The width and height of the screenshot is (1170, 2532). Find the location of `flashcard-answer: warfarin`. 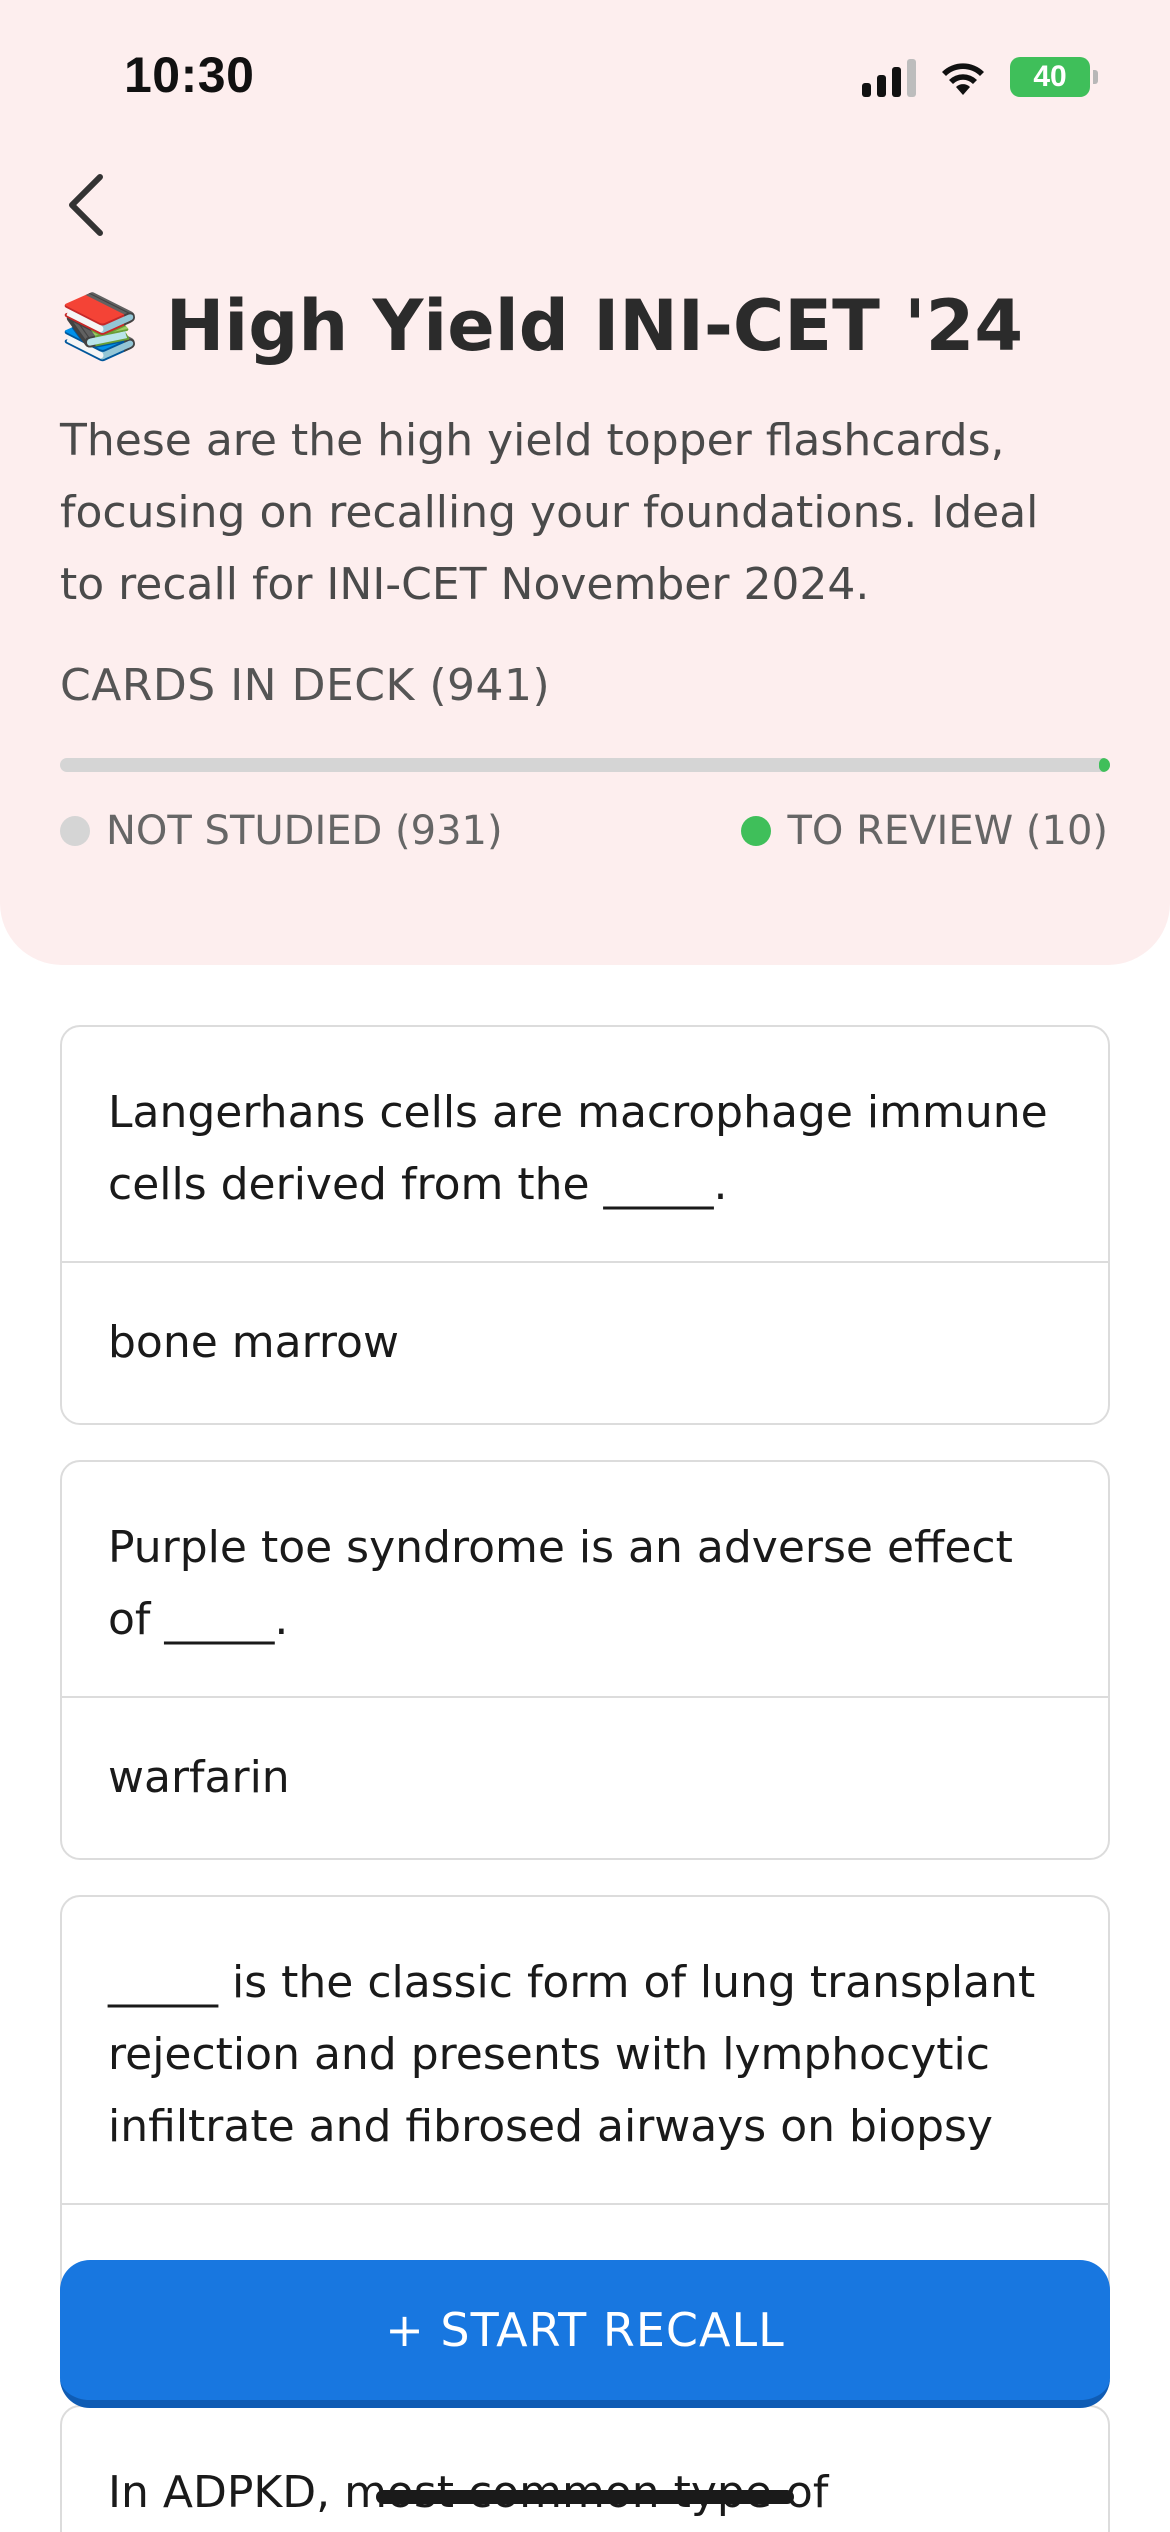

flashcard-answer: warfarin is located at coordinates (199, 1777).